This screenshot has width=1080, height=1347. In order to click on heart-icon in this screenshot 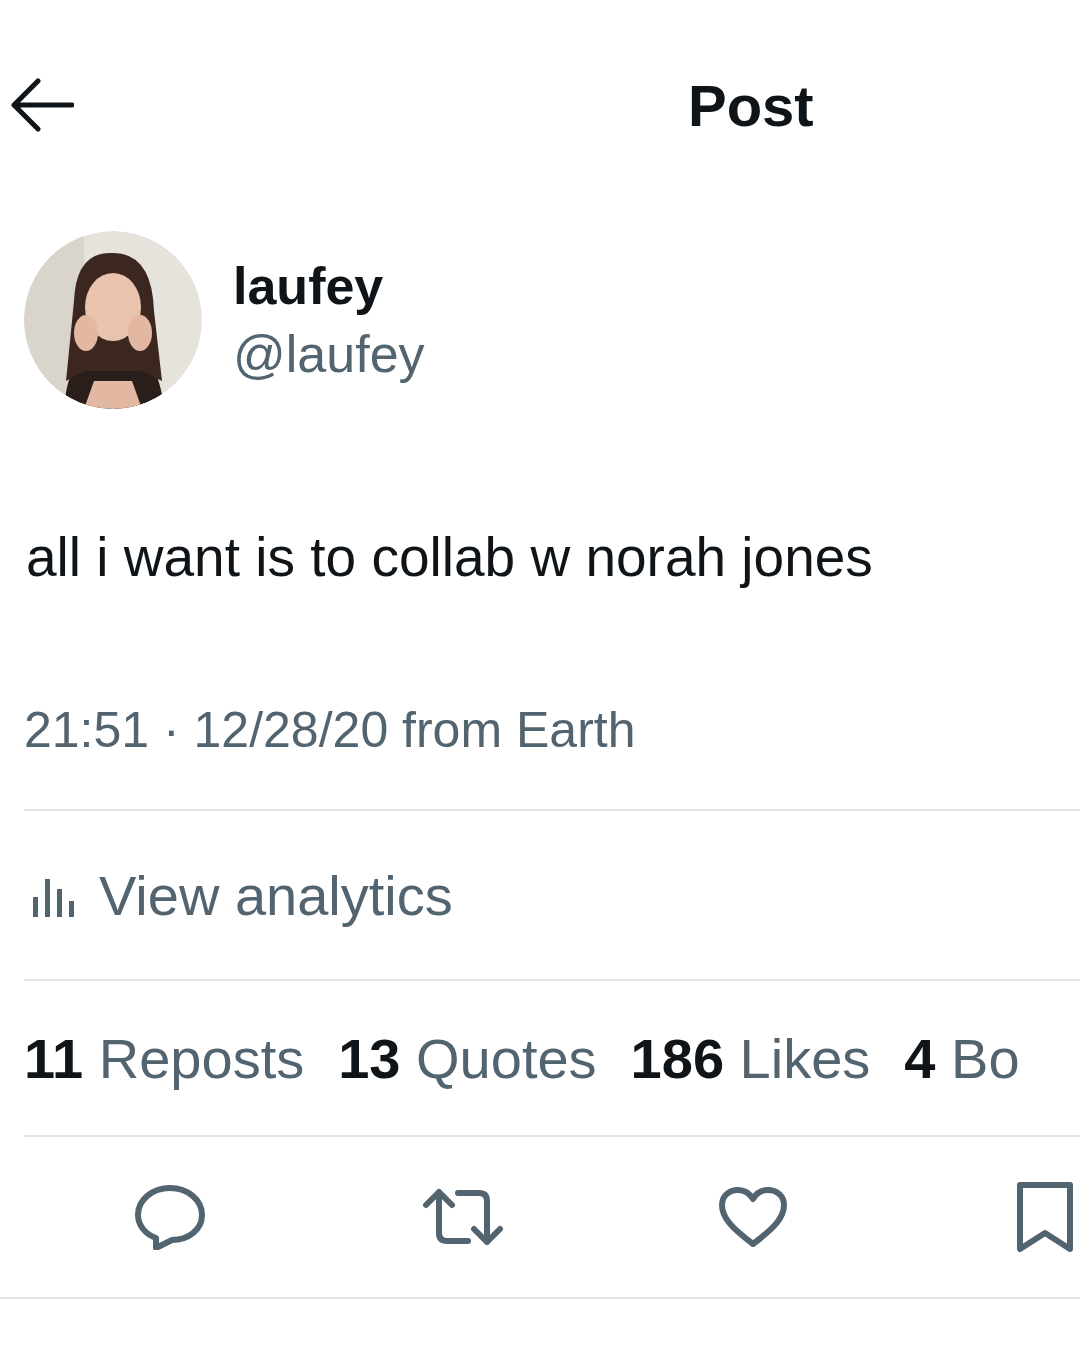, I will do `click(753, 1217)`.